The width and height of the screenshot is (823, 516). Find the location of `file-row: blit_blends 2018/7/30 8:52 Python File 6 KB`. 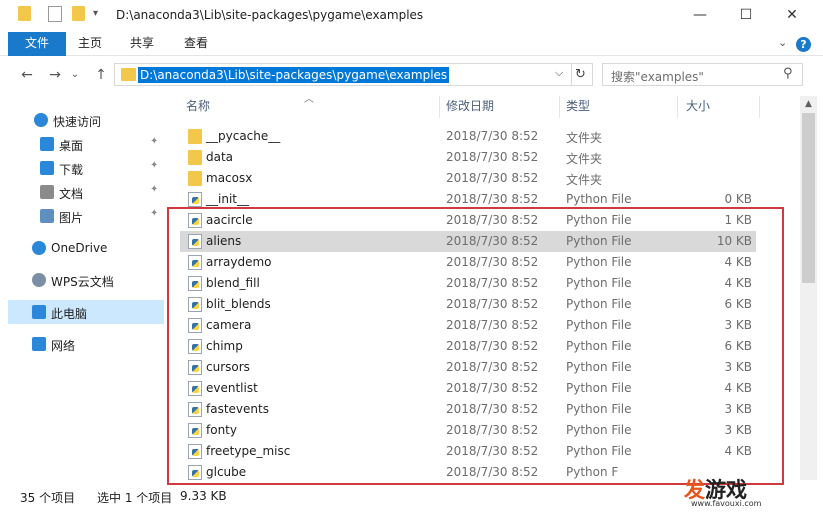

file-row: blit_blends 2018/7/30 8:52 Python File 6 KB is located at coordinates (468, 304).